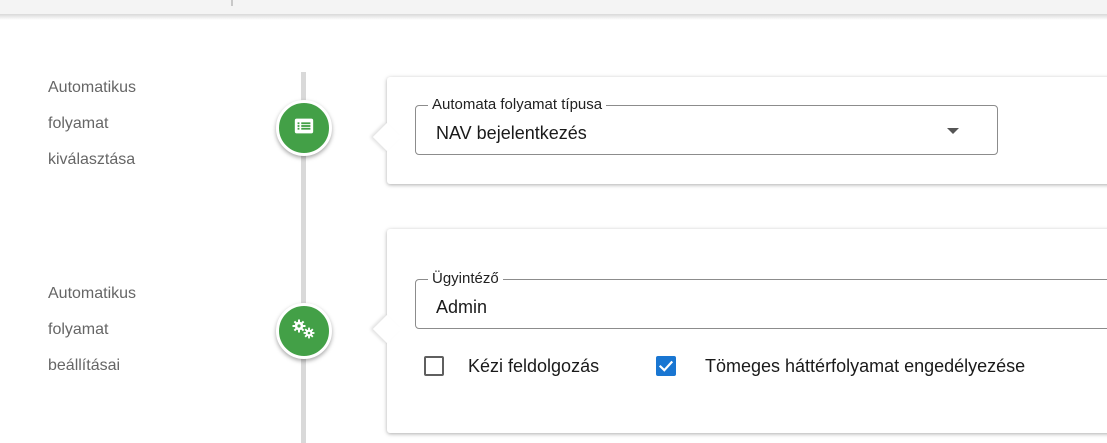  Describe the element at coordinates (462, 307) in the screenshot. I see `administrator-value: Admin` at that location.